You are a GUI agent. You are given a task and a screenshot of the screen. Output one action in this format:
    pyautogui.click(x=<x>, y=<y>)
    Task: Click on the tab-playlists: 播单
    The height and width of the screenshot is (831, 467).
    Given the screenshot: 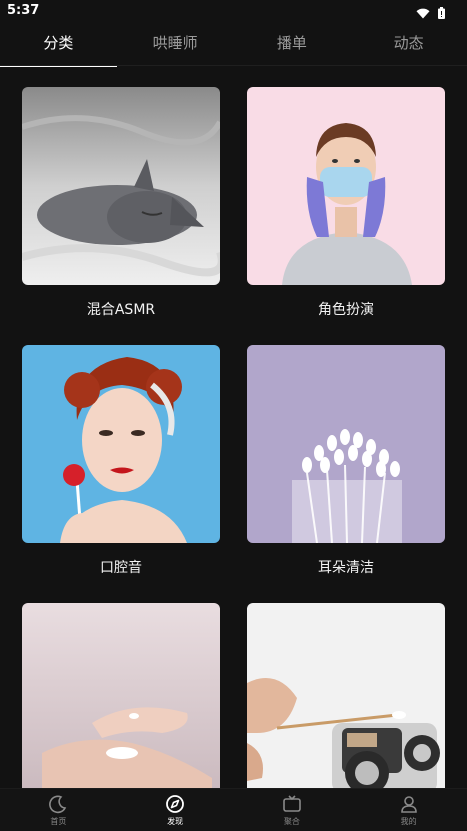 What is the action you would take?
    pyautogui.click(x=292, y=44)
    